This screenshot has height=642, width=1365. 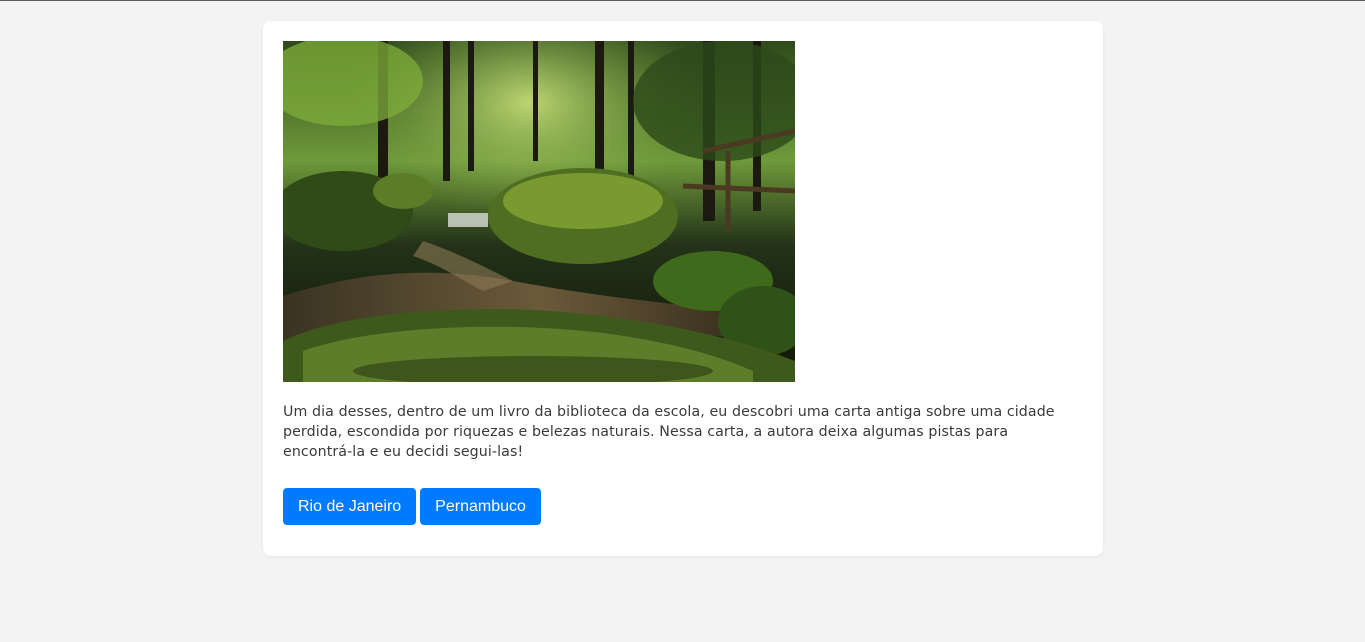 I want to click on top-border, so click(x=682, y=0).